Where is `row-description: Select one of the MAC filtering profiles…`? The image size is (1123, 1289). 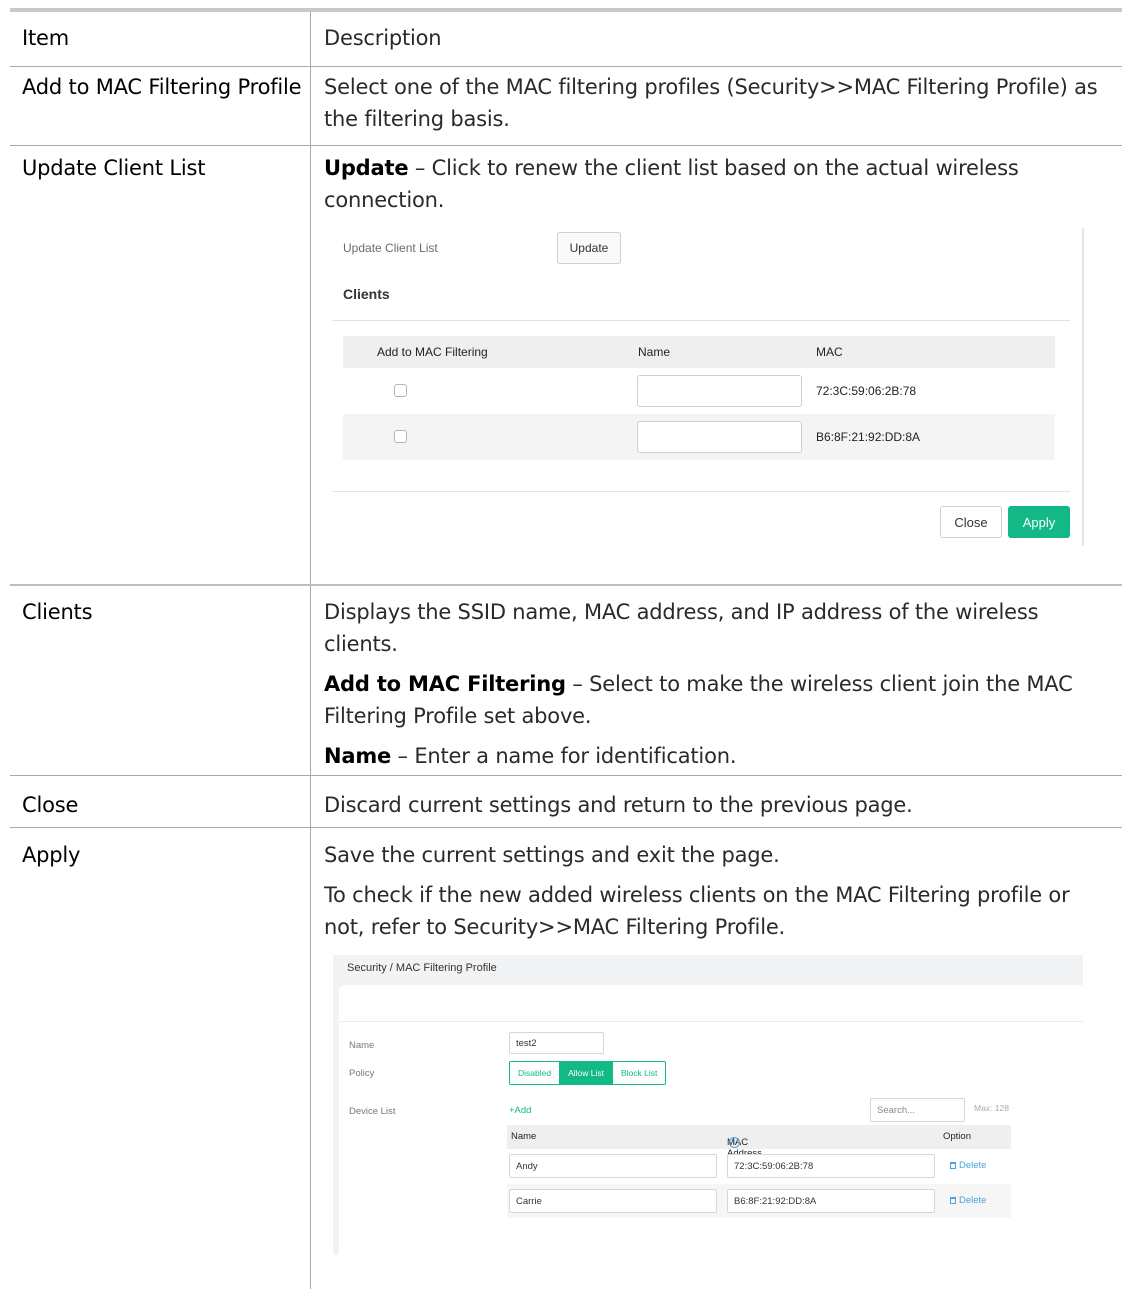
row-description: Select one of the MAC filtering profiles… is located at coordinates (719, 107).